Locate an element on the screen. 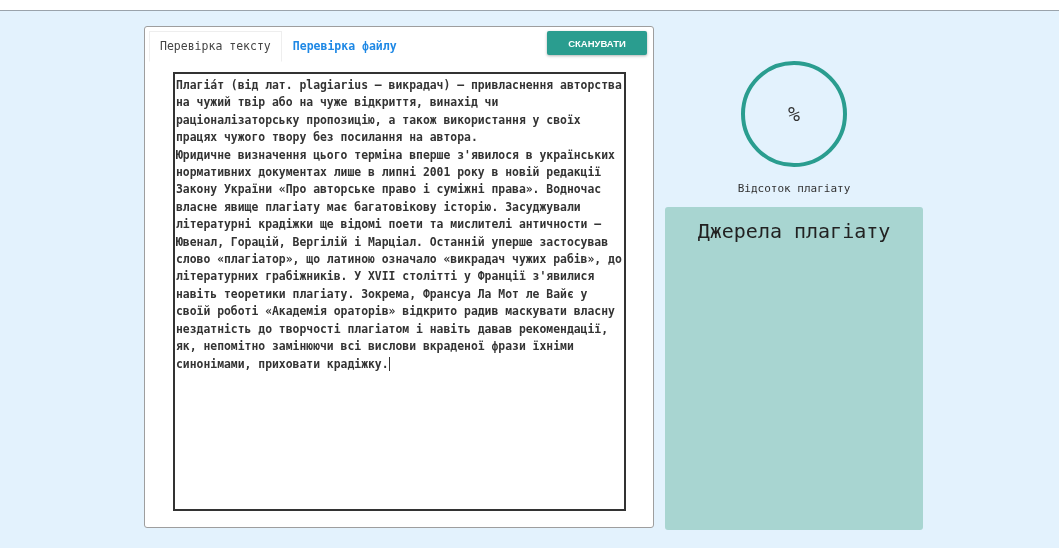 Image resolution: width=1059 pixels, height=548 pixels. percent-value: % is located at coordinates (793, 114).